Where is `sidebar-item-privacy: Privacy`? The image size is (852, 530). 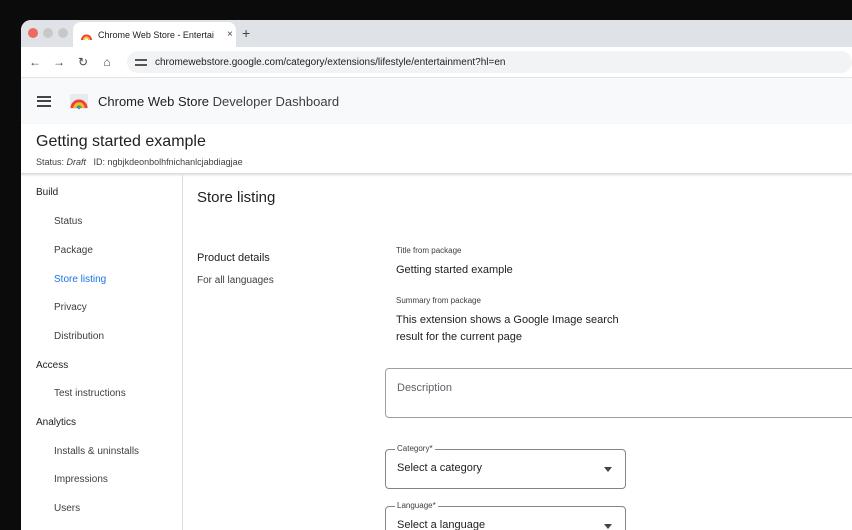 sidebar-item-privacy: Privacy is located at coordinates (70, 307).